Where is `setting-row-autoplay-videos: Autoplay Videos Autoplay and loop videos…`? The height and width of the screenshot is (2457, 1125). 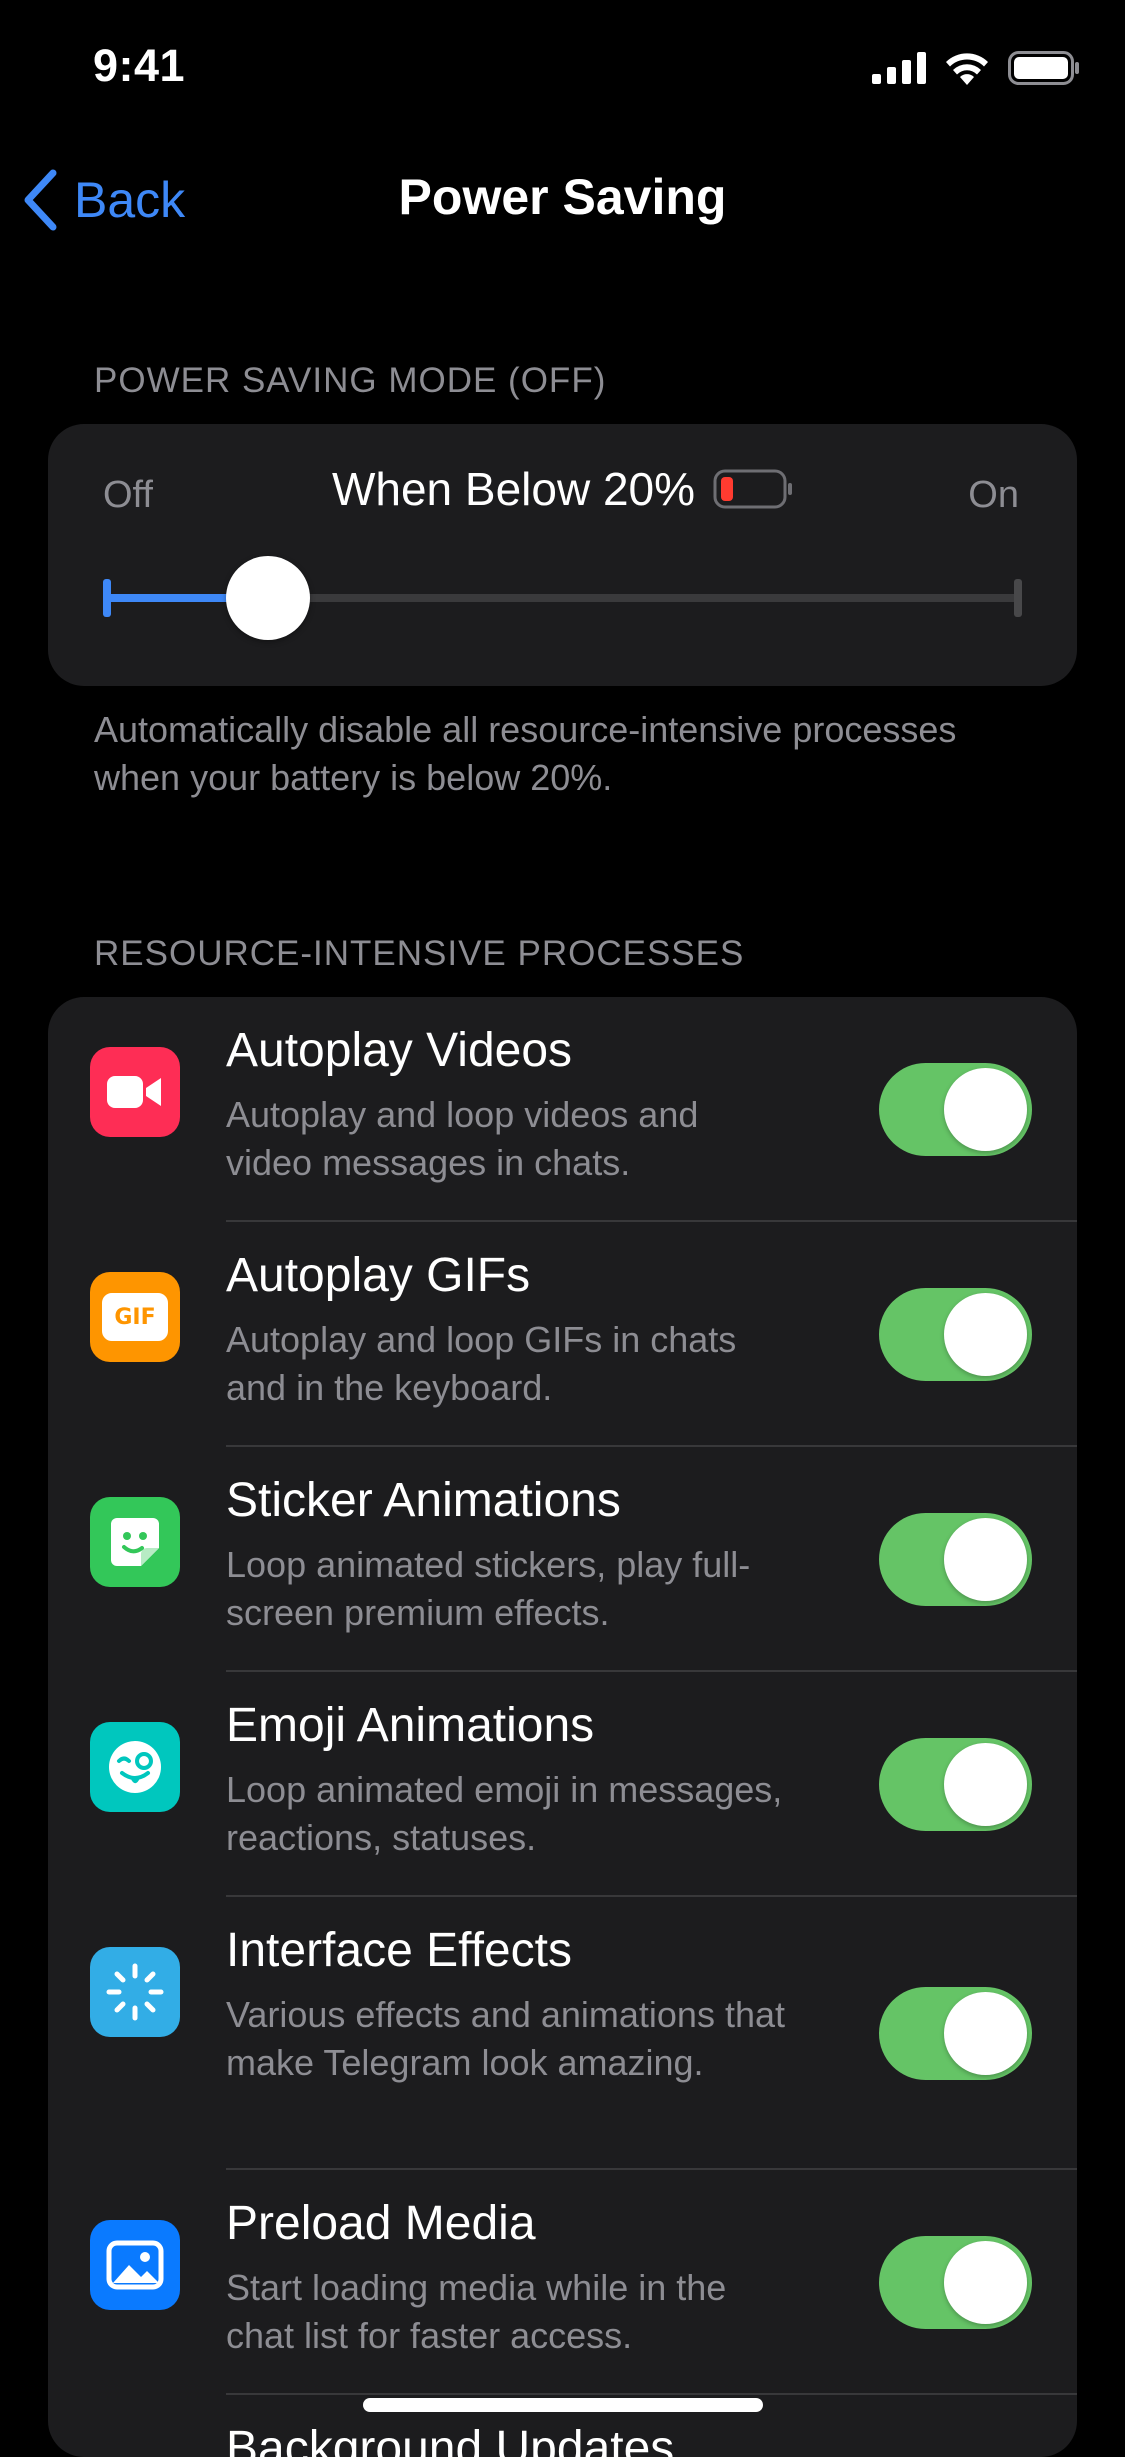
setting-row-autoplay-videos: Autoplay Videos Autoplay and loop videos… is located at coordinates (562, 1109).